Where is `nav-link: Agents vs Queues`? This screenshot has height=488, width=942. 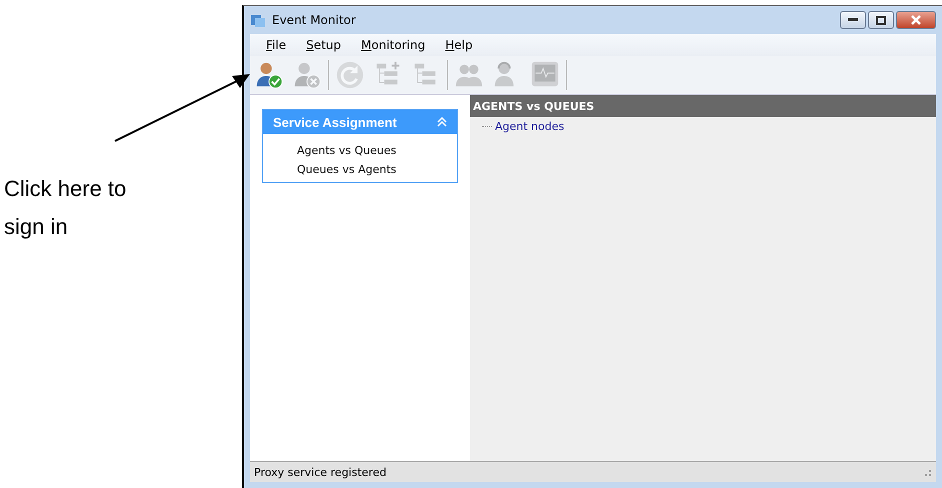
nav-link: Agents vs Queues is located at coordinates (377, 150).